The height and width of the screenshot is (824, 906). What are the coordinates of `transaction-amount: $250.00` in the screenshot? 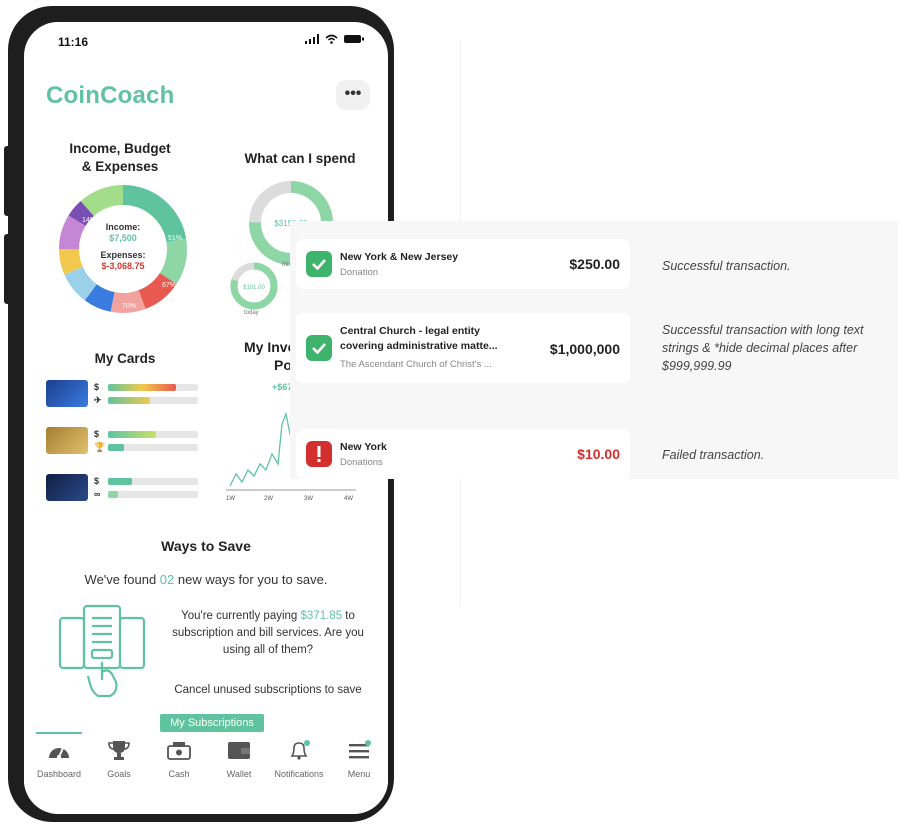 It's located at (594, 264).